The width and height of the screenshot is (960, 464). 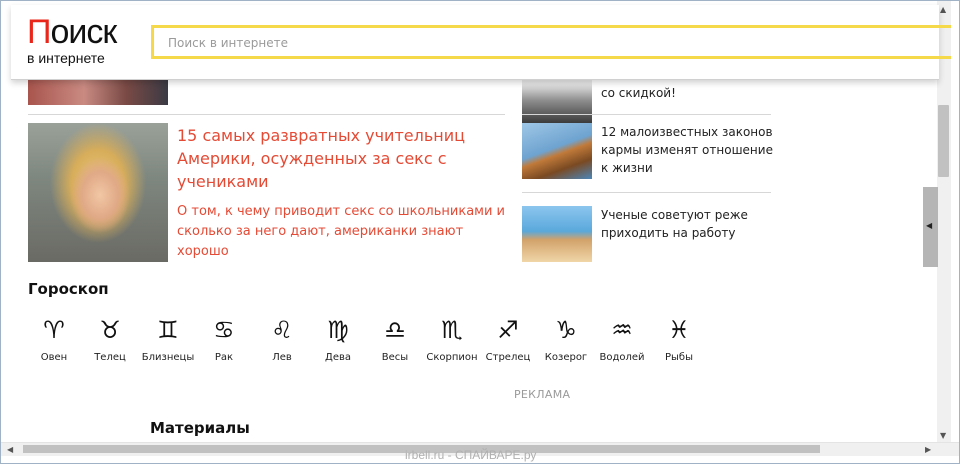 What do you see at coordinates (395, 357) in the screenshot?
I see `sign-label: Весы` at bounding box center [395, 357].